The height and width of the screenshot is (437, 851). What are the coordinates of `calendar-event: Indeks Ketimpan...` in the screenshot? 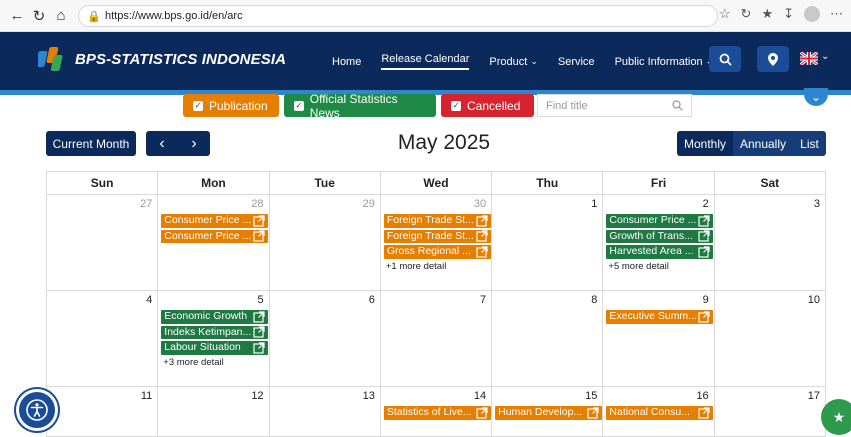 It's located at (215, 332).